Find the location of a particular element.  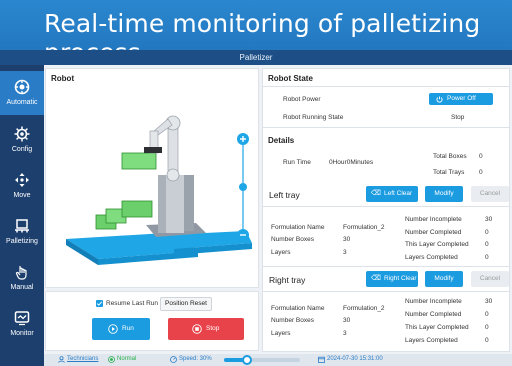

details-title: Details is located at coordinates (281, 140).